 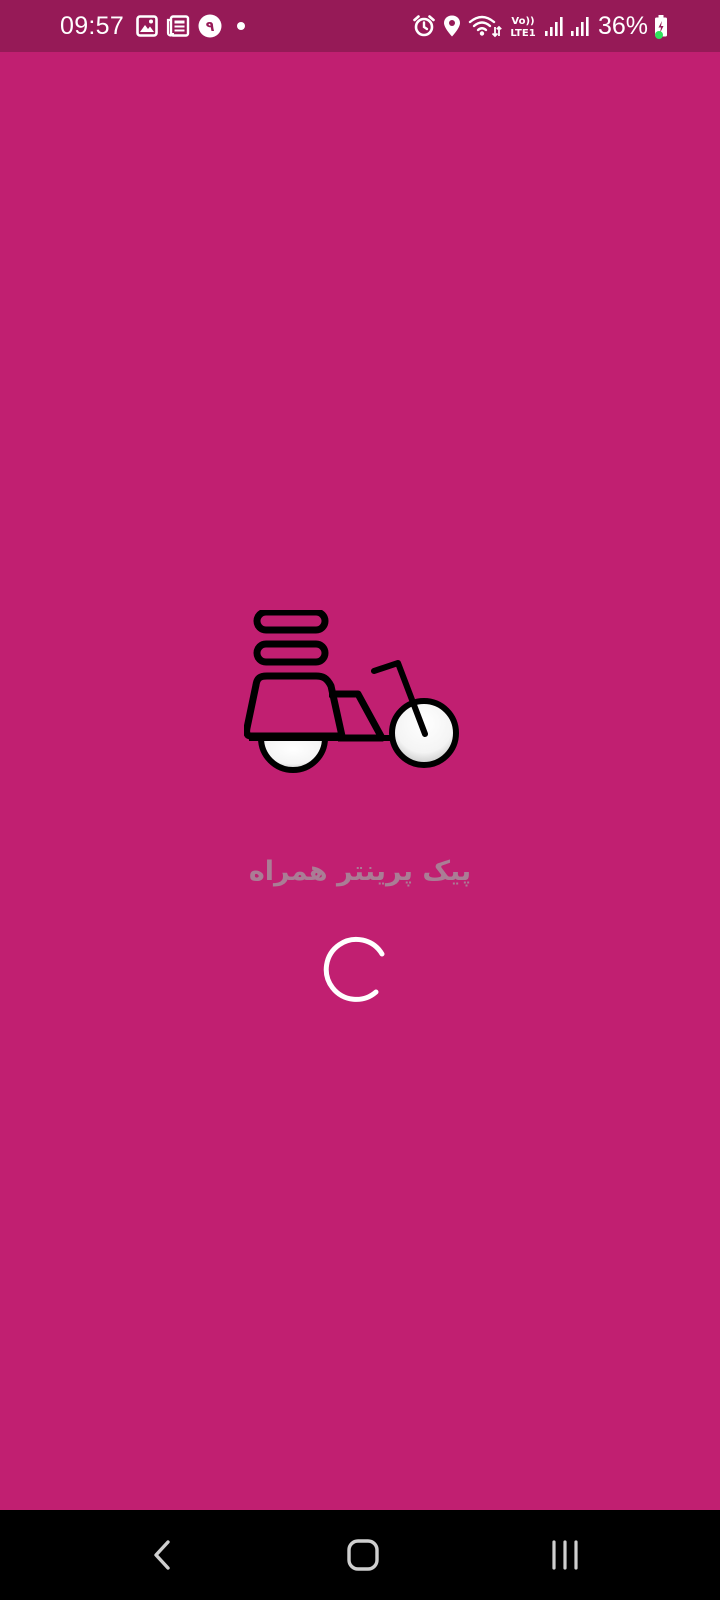 What do you see at coordinates (360, 26) in the screenshot?
I see `status-bar: 09:57 ۹ Vo)) LTE1 36%` at bounding box center [360, 26].